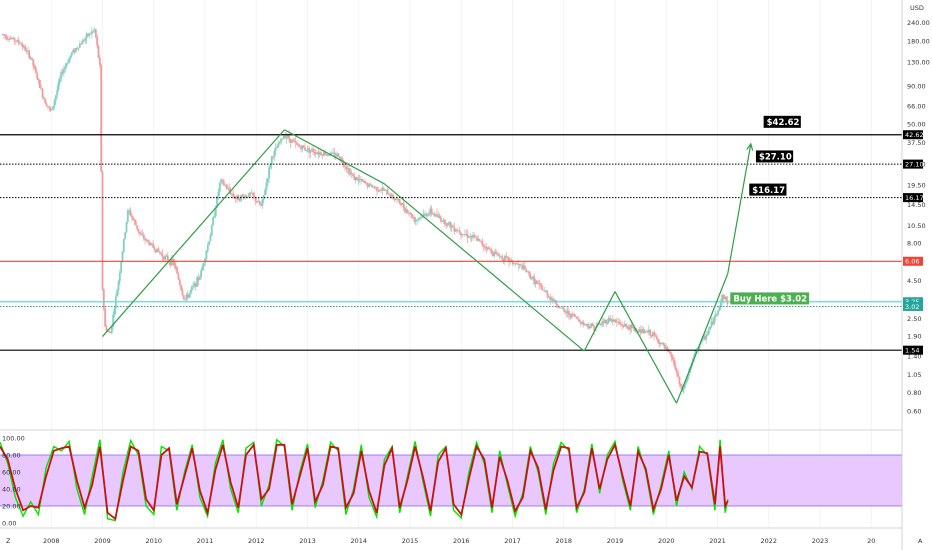 The height and width of the screenshot is (550, 932). Describe the element at coordinates (871, 541) in the screenshot. I see `time-tick-label: 20` at that location.